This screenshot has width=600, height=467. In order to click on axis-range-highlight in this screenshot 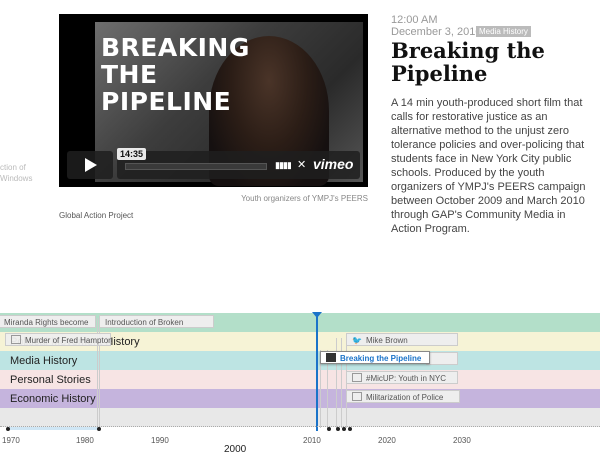, I will do `click(53, 428)`.